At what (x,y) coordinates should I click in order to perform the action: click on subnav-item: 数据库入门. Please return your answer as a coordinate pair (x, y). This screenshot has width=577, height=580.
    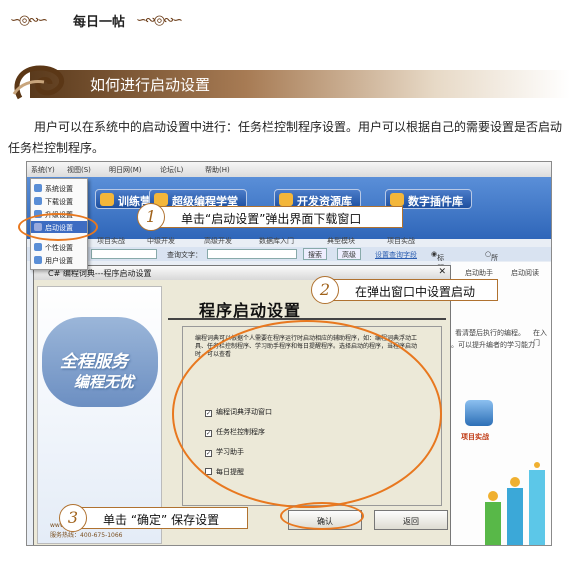
    Looking at the image, I should click on (276, 241).